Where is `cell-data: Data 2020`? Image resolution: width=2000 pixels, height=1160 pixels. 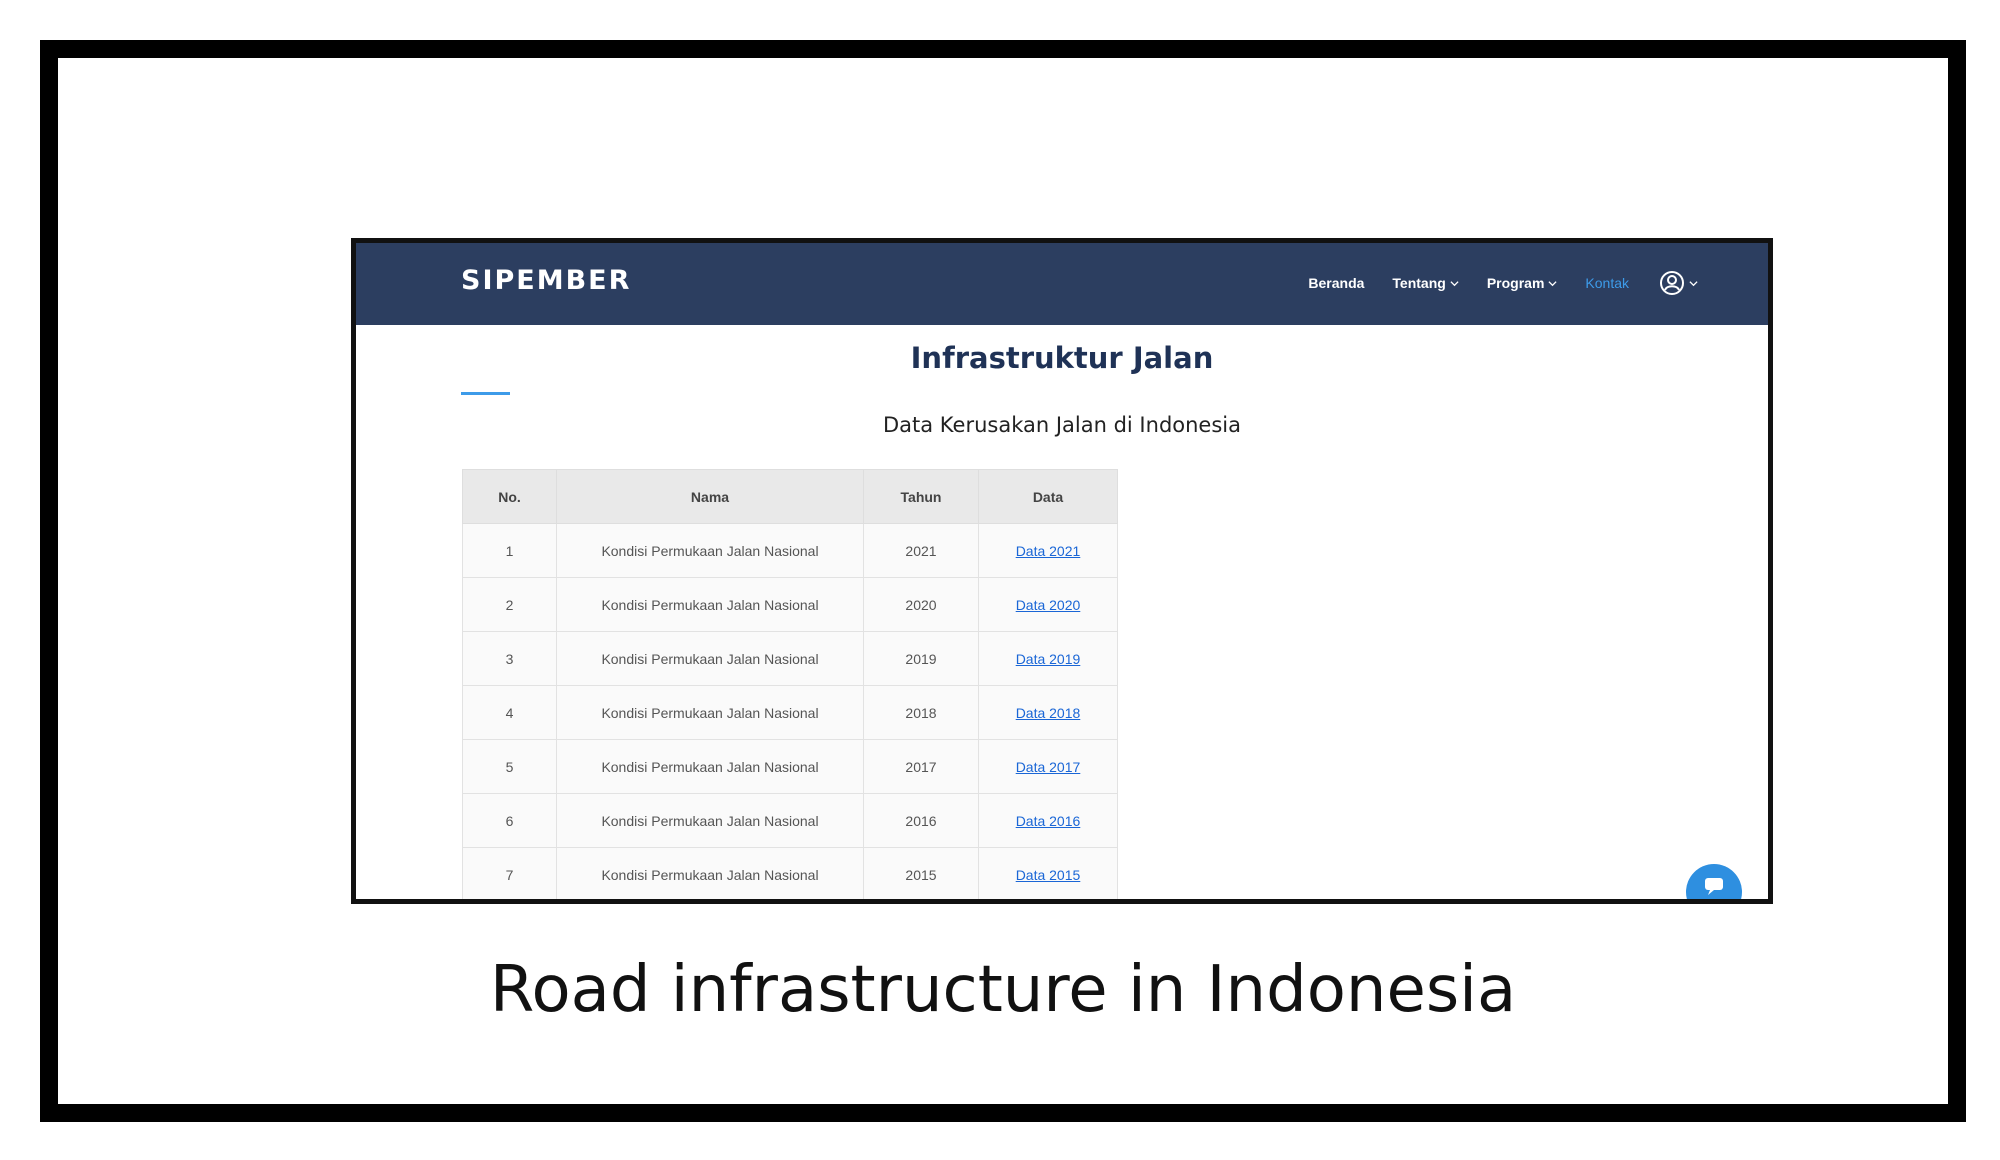
cell-data: Data 2020 is located at coordinates (1048, 604).